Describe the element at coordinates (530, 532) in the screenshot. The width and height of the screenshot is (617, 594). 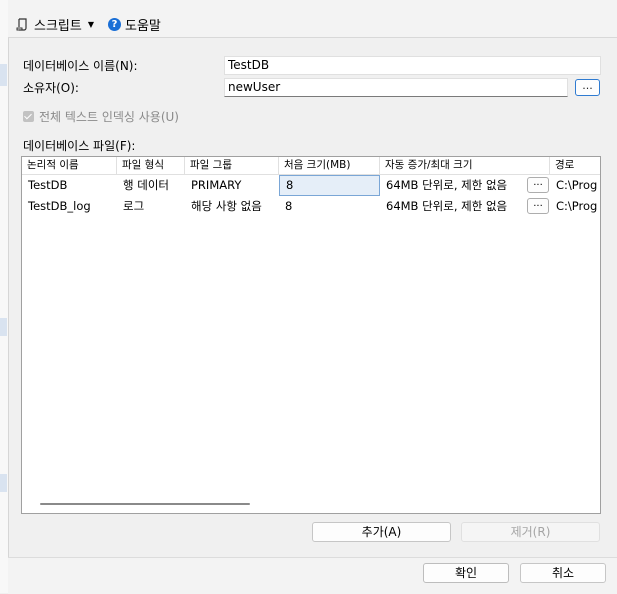
I see `remove-button: 제거(R)` at that location.